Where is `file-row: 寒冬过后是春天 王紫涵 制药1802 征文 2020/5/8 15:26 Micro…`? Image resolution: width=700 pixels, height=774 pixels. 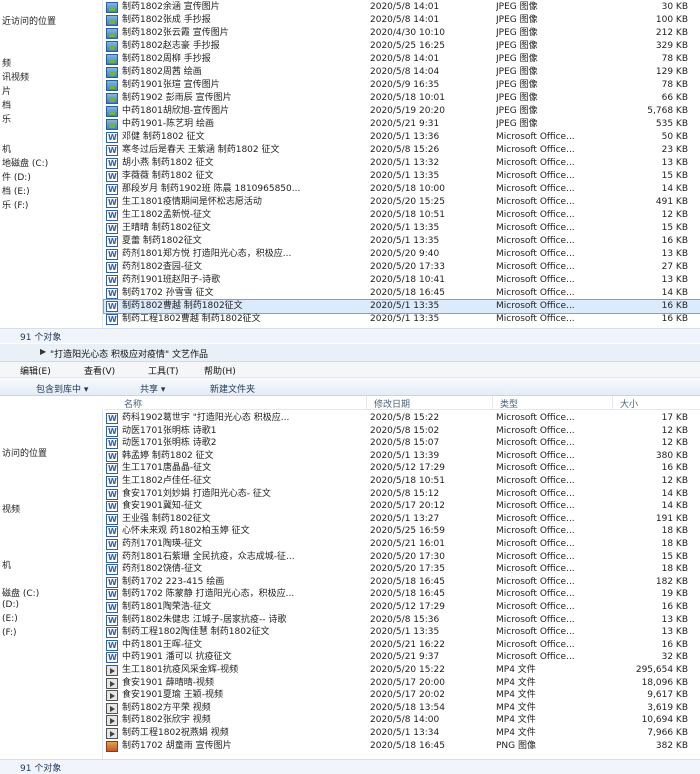 file-row: 寒冬过后是春天 王紫涵 制药1802 征文 2020/5/8 15:26 Micro… is located at coordinates (402, 150).